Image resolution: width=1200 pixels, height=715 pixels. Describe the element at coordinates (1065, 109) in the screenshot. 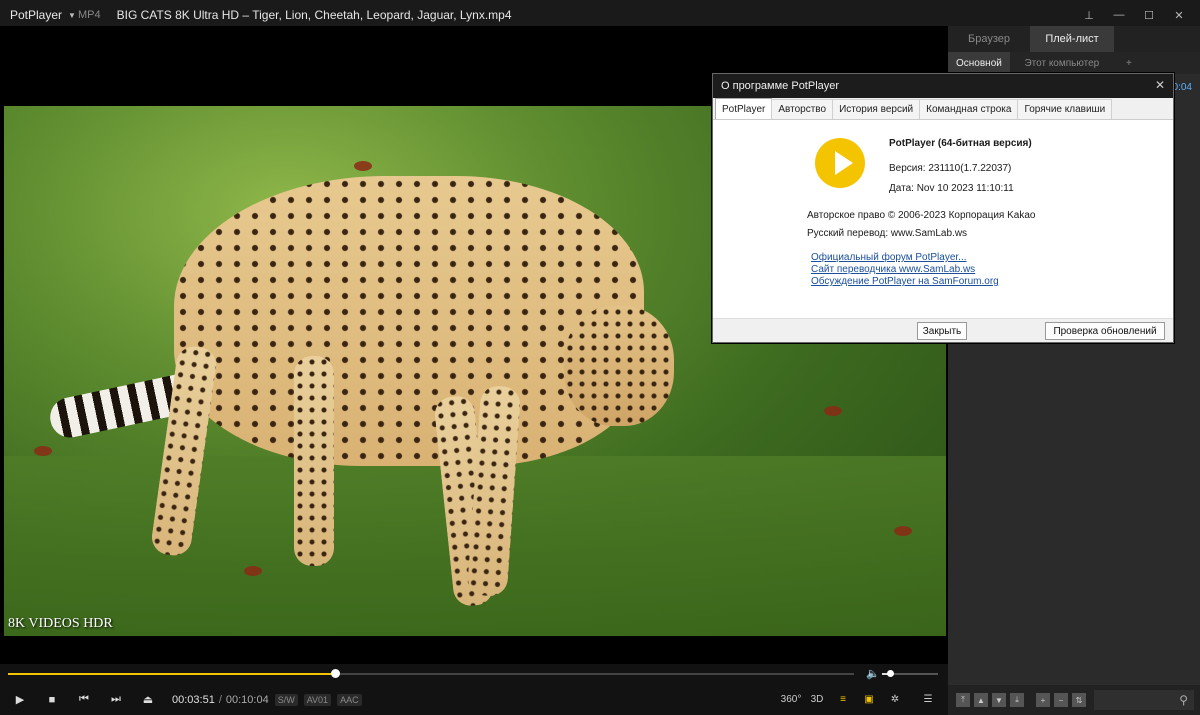

I see `tab-hotkeys: Горячие клавиши` at that location.